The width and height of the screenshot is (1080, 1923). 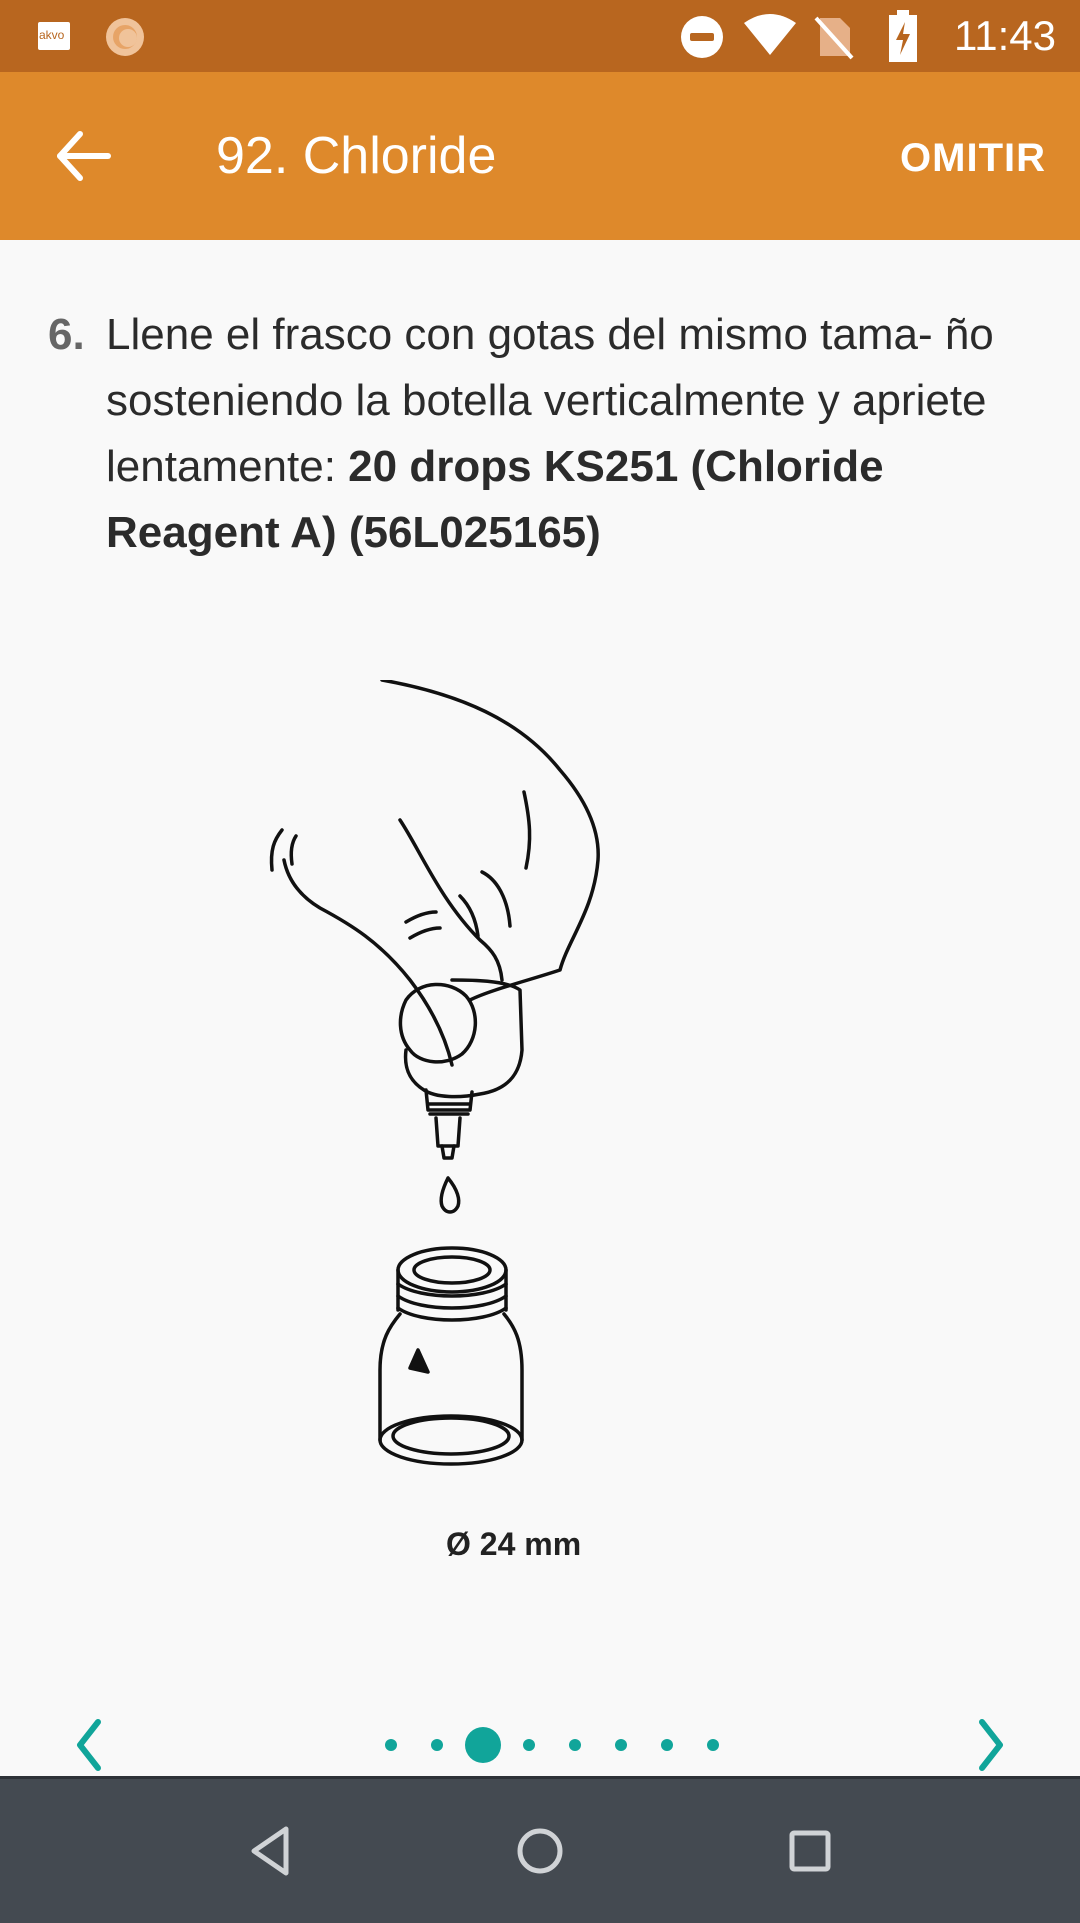 What do you see at coordinates (125, 37) in the screenshot?
I see `sun-app-icon` at bounding box center [125, 37].